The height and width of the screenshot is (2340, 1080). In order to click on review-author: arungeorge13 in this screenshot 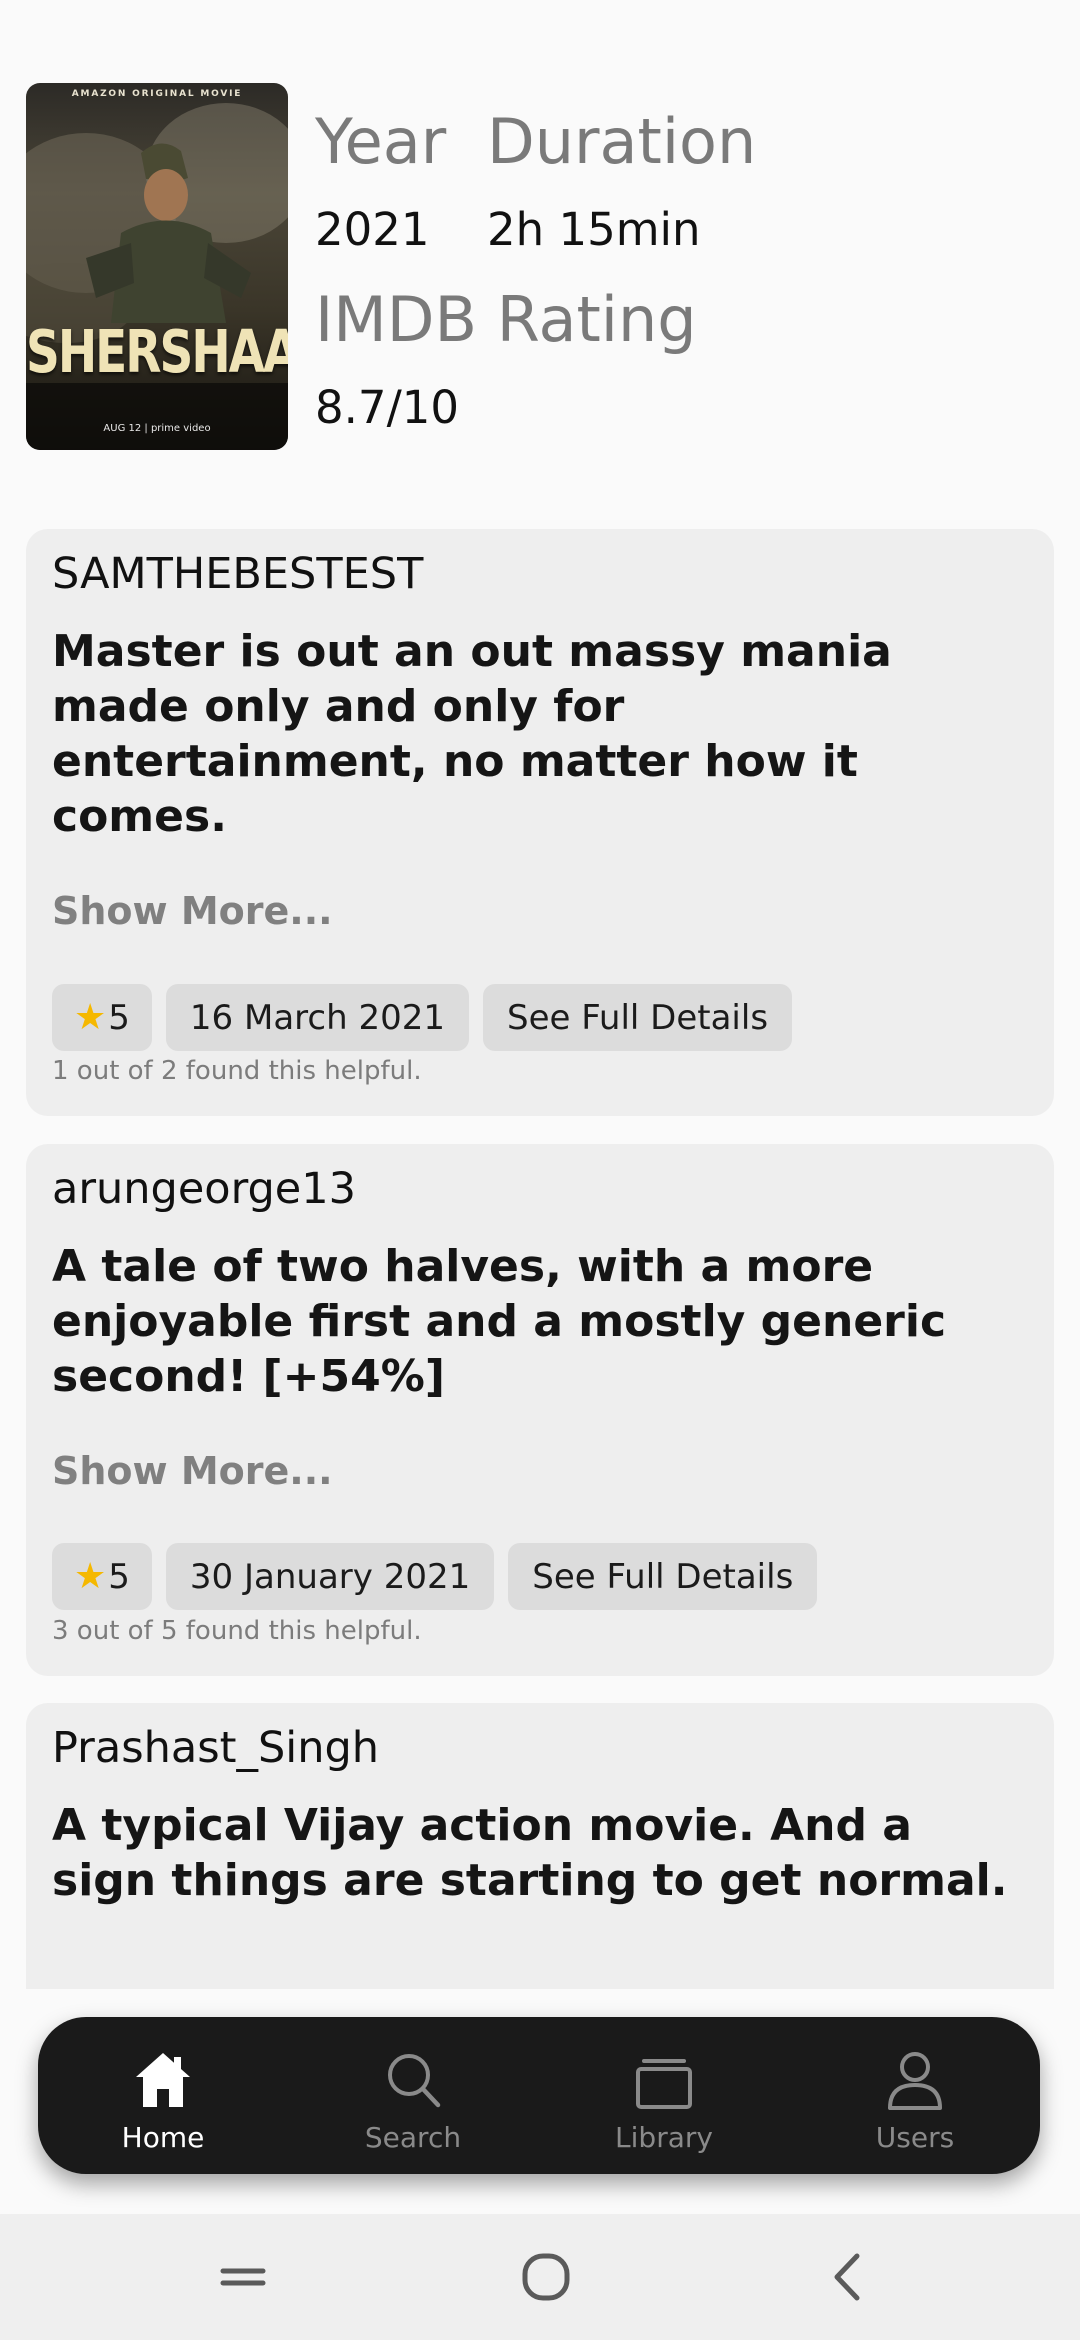, I will do `click(204, 1189)`.